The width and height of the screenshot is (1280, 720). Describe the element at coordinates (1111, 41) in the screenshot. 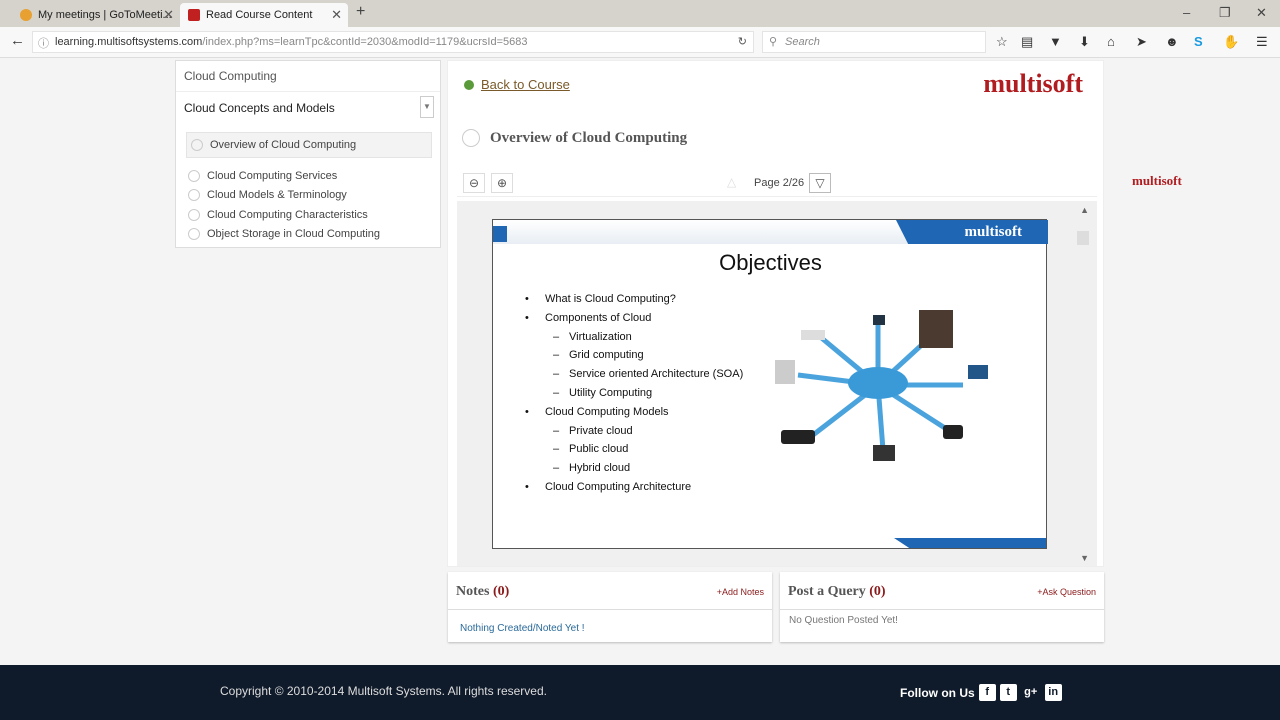

I see `home-icon: ⌂` at that location.